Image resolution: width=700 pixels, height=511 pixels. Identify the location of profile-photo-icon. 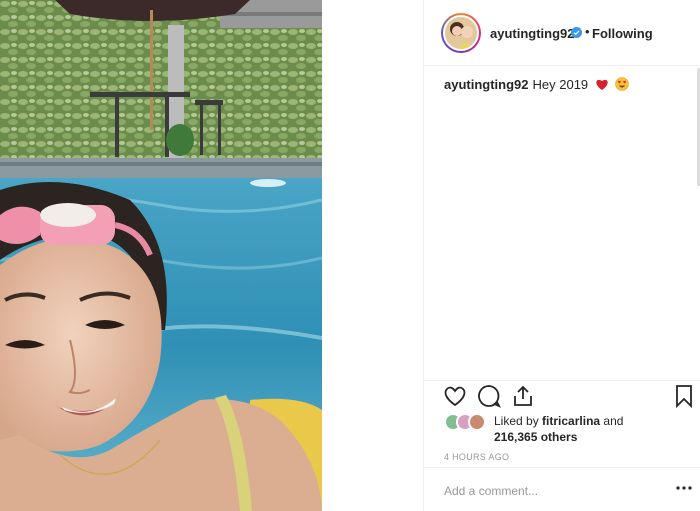
(461, 33).